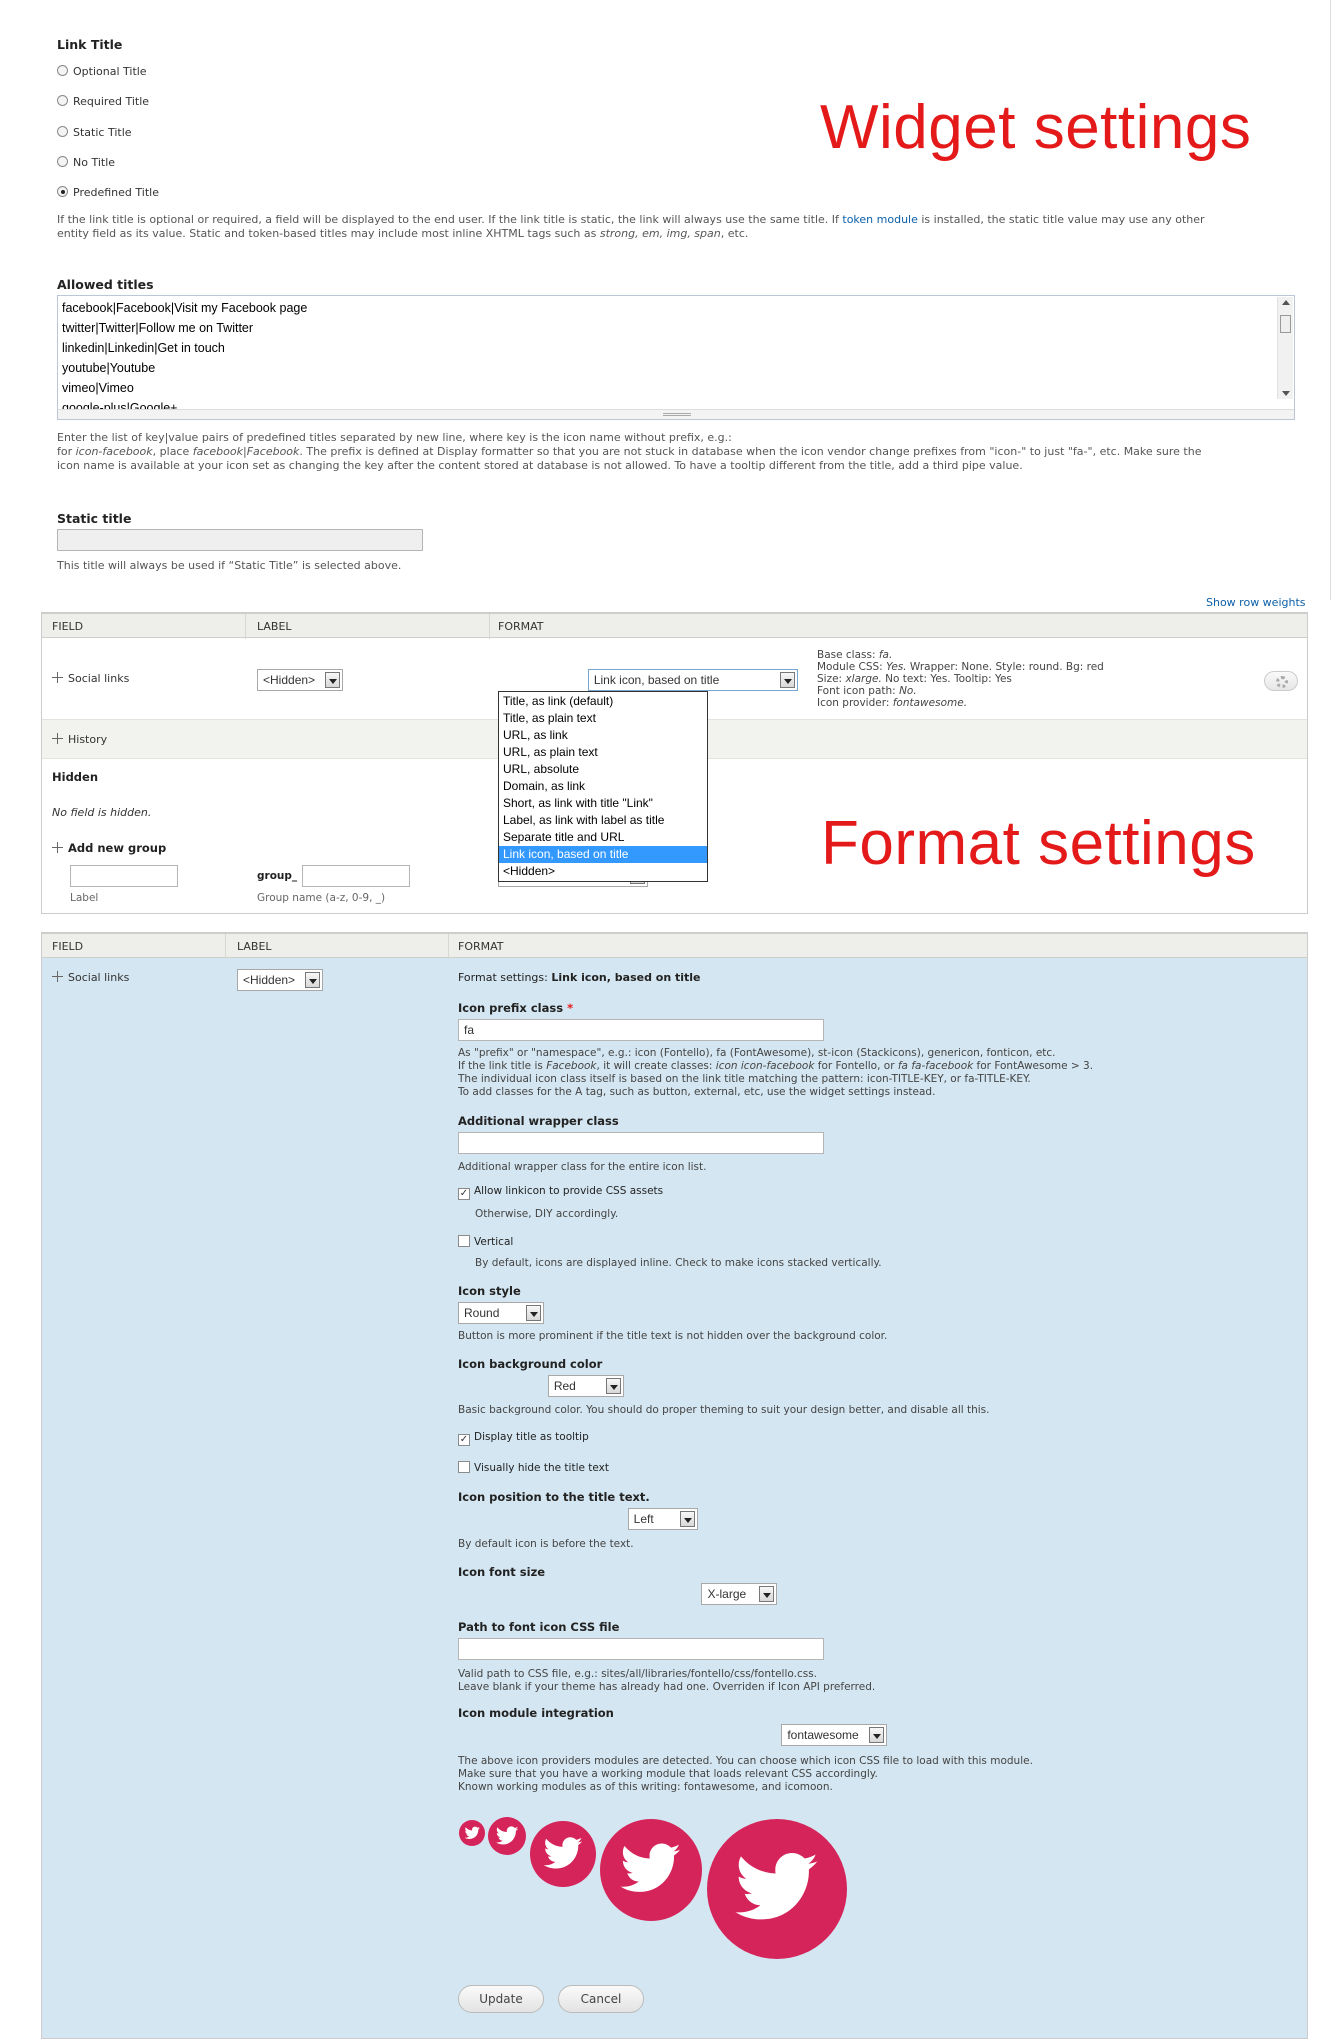 The width and height of the screenshot is (1331, 2039). I want to click on dropdown-option: Title, as link (default), so click(603, 701).